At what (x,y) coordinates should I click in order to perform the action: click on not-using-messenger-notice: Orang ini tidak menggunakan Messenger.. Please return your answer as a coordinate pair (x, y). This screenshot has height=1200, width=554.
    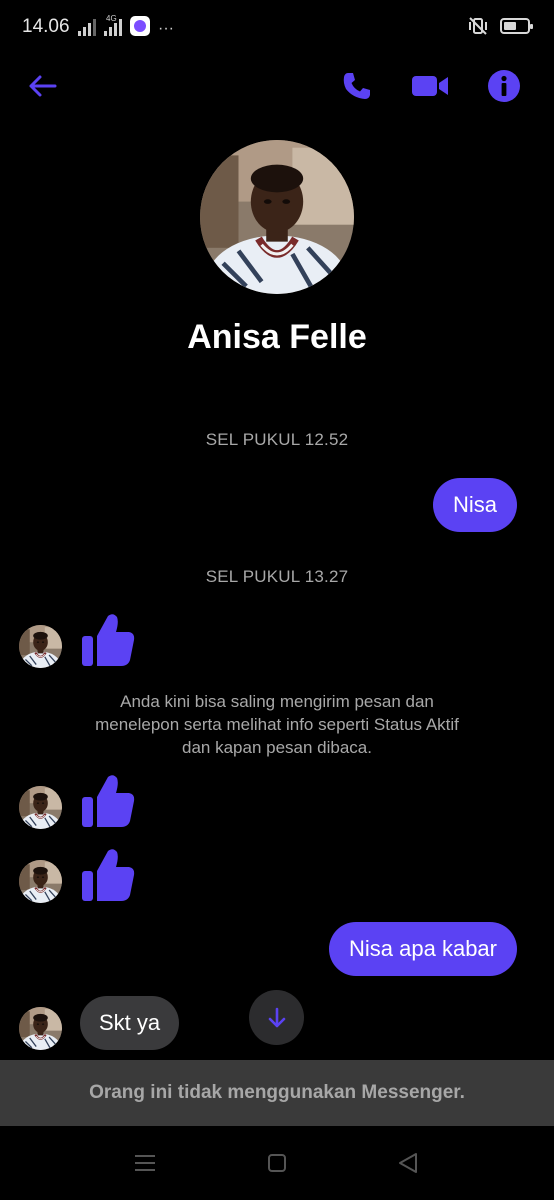
    Looking at the image, I should click on (277, 1093).